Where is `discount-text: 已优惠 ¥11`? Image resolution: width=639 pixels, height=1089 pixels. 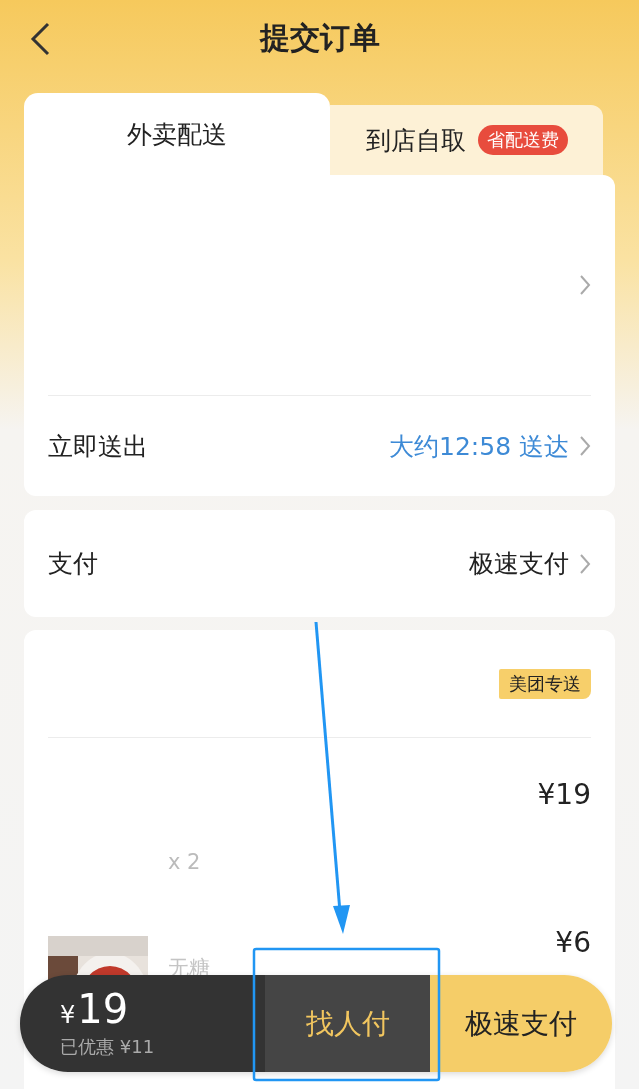 discount-text: 已优惠 ¥11 is located at coordinates (108, 1046).